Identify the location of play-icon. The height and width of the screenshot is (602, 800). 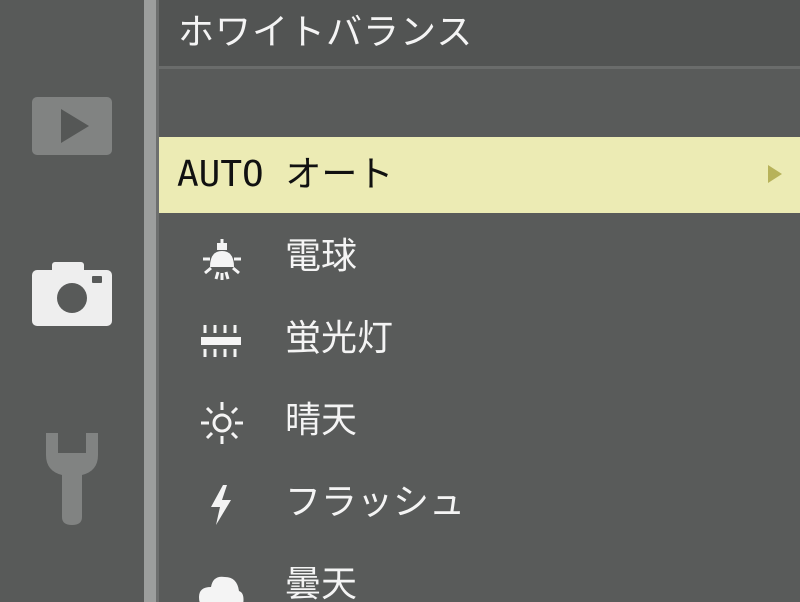
(72, 126).